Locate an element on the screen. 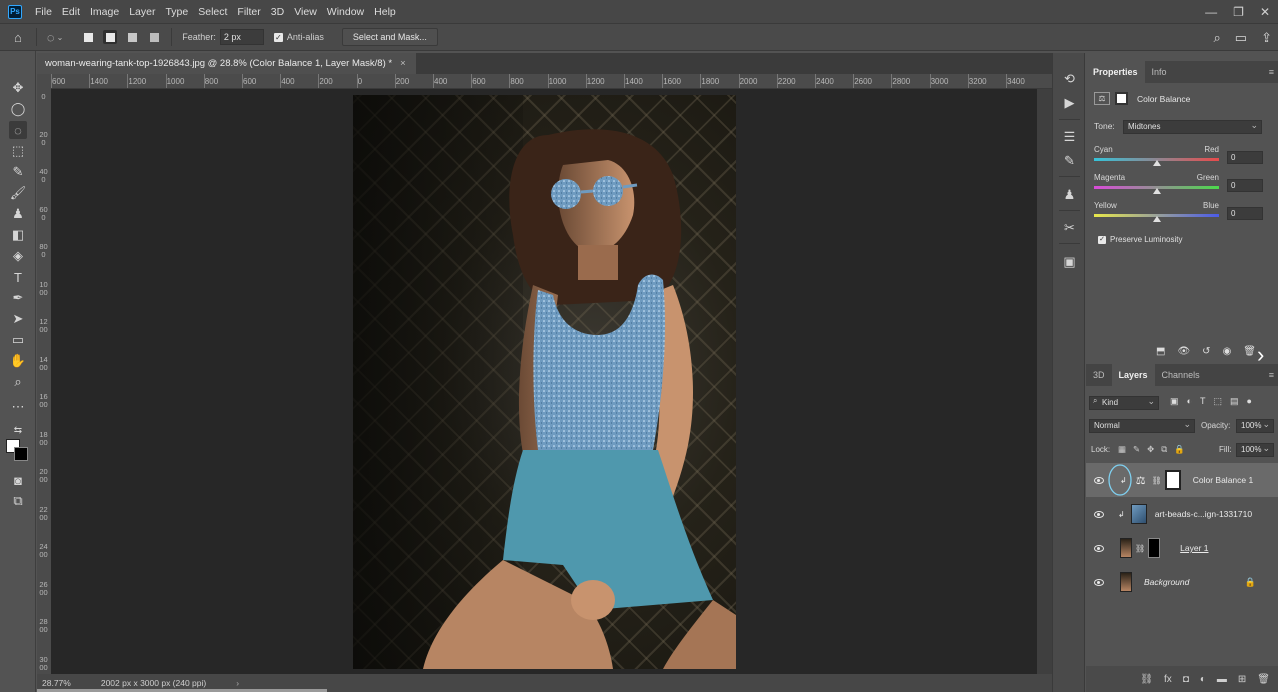  delete-icon: 🗑 is located at coordinates (1249, 351).